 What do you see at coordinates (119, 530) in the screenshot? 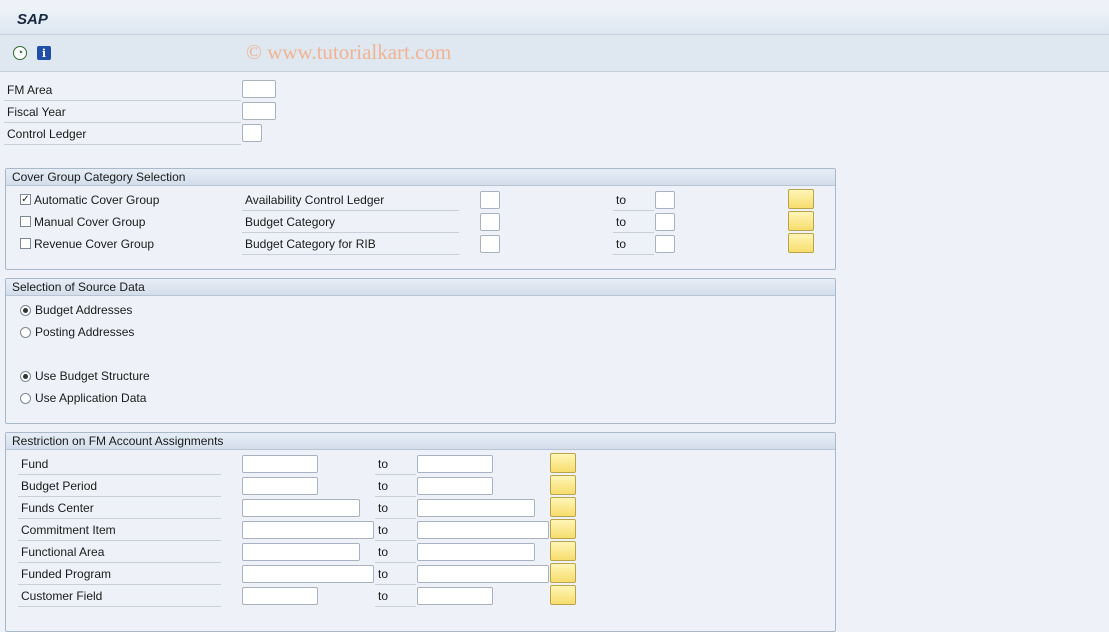
I see `commitment-item-label: Commitment Item` at bounding box center [119, 530].